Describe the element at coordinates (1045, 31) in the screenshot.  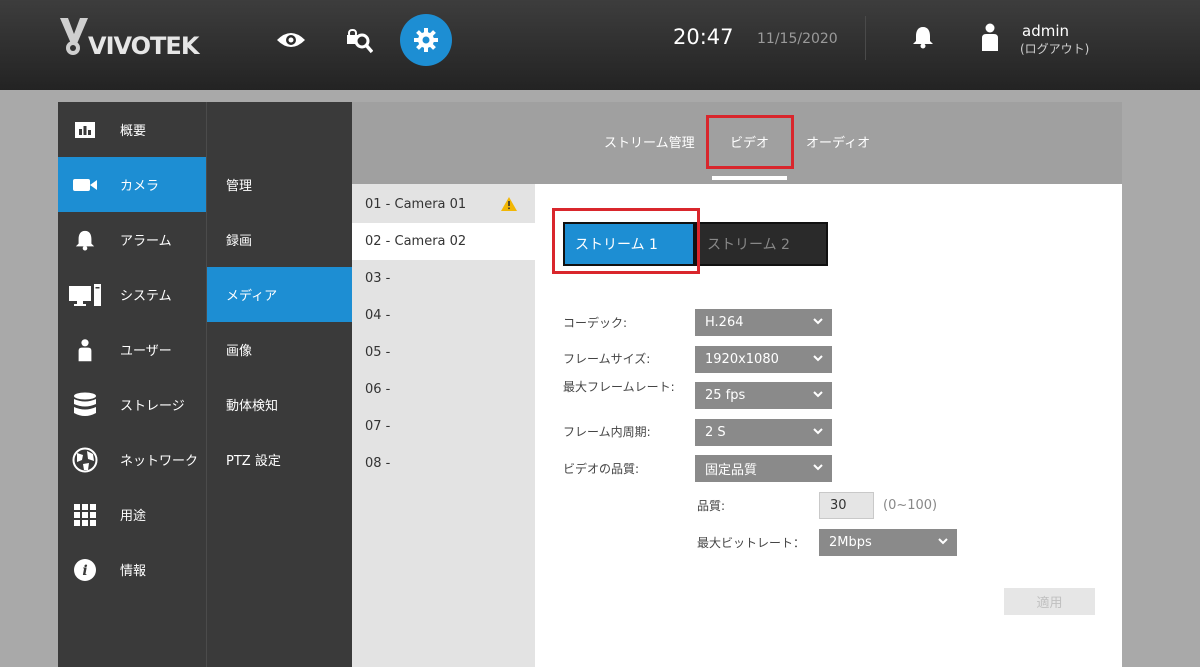
I see `username: admin` at that location.